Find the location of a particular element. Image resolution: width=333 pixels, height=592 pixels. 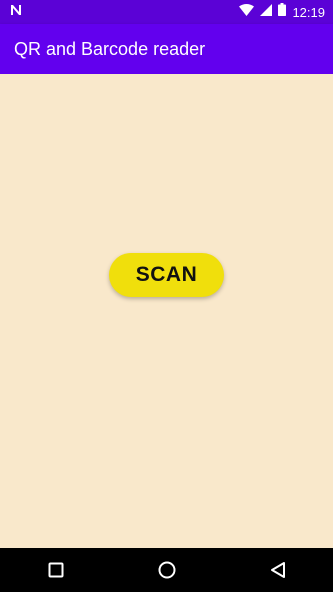

notification-n-icon is located at coordinates (16, 12).